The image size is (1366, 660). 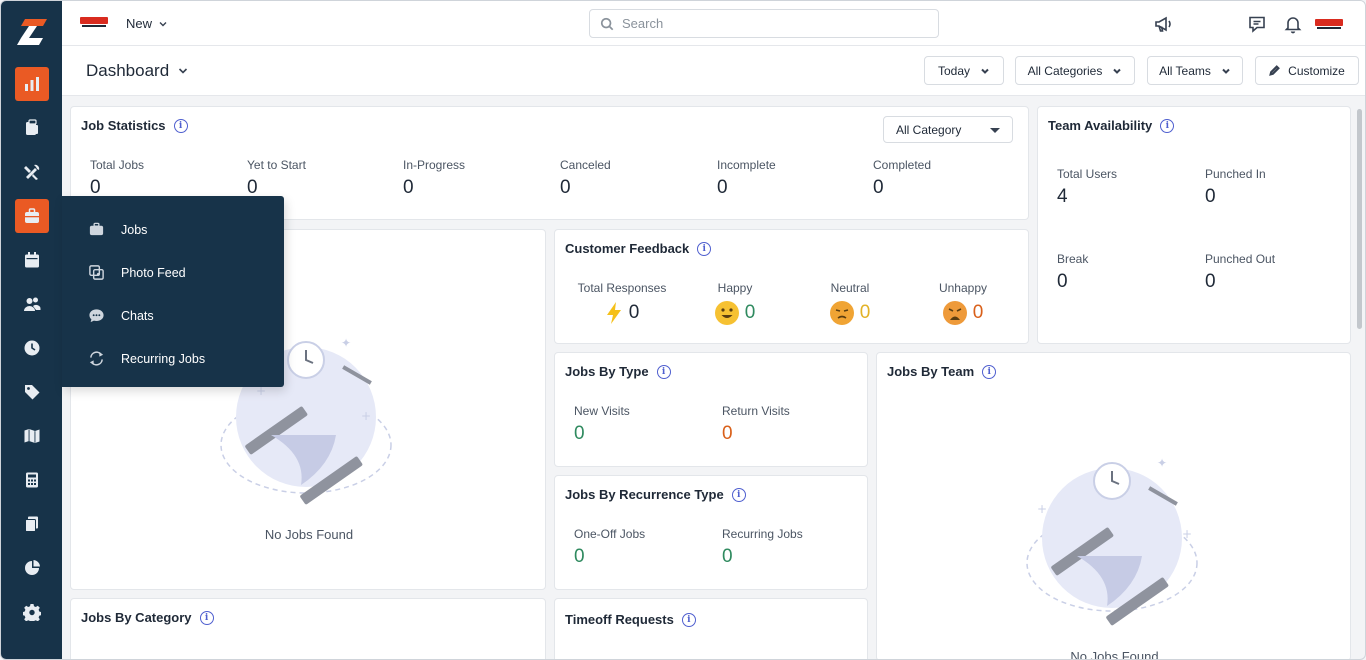 I want to click on nav-documents-icon, so click(x=32, y=524).